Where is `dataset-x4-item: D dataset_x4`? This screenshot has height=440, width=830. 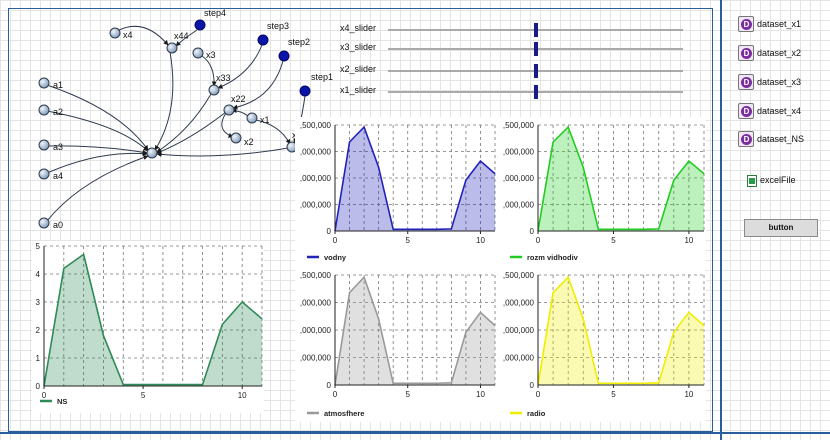 dataset-x4-item: D dataset_x4 is located at coordinates (778, 112).